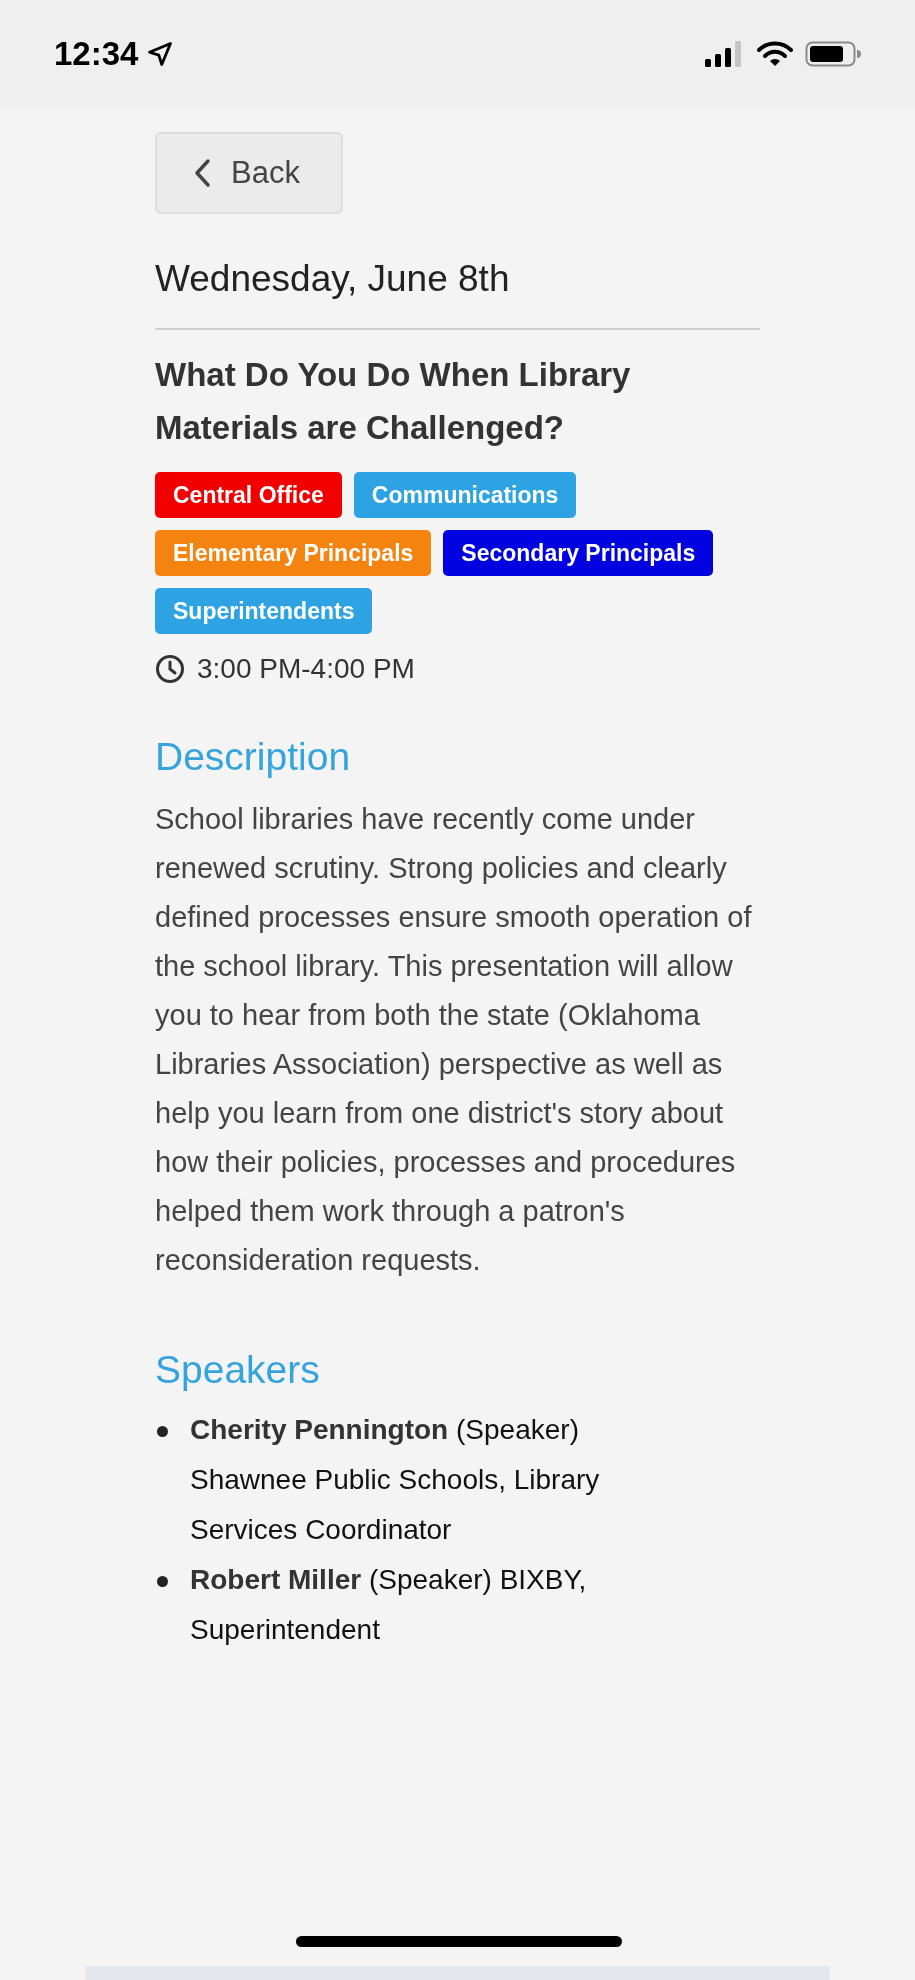  Describe the element at coordinates (389, 1605) in the screenshot. I see `speaker-entry: Robert Miller (Speaker) BIXBY, Superintendent` at that location.